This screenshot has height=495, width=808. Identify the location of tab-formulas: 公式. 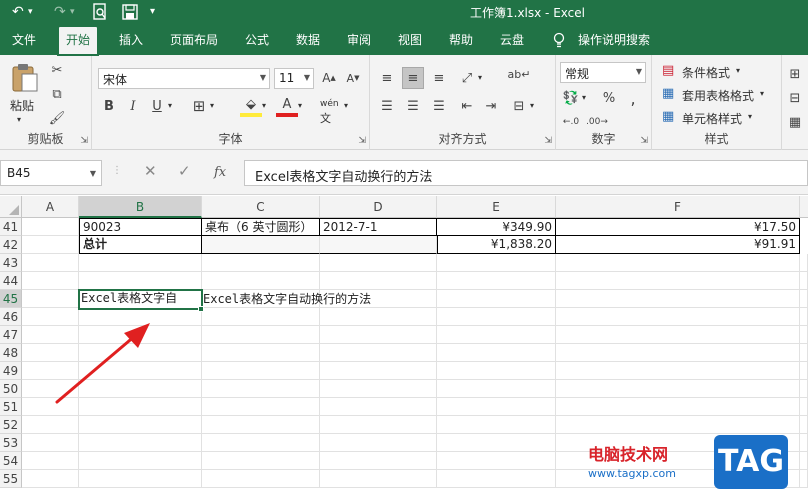
(257, 39).